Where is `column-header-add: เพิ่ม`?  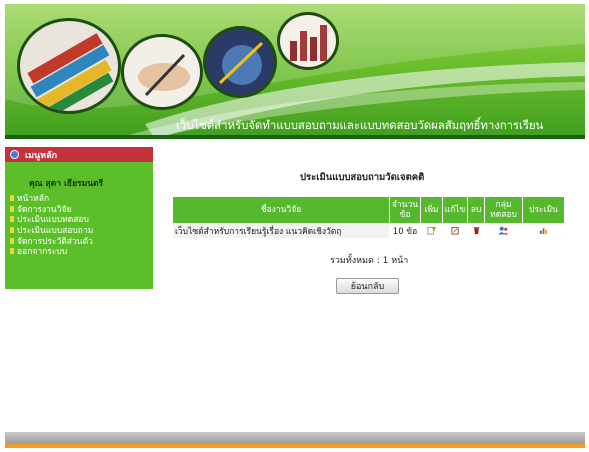 column-header-add: เพิ่ม is located at coordinates (431, 210).